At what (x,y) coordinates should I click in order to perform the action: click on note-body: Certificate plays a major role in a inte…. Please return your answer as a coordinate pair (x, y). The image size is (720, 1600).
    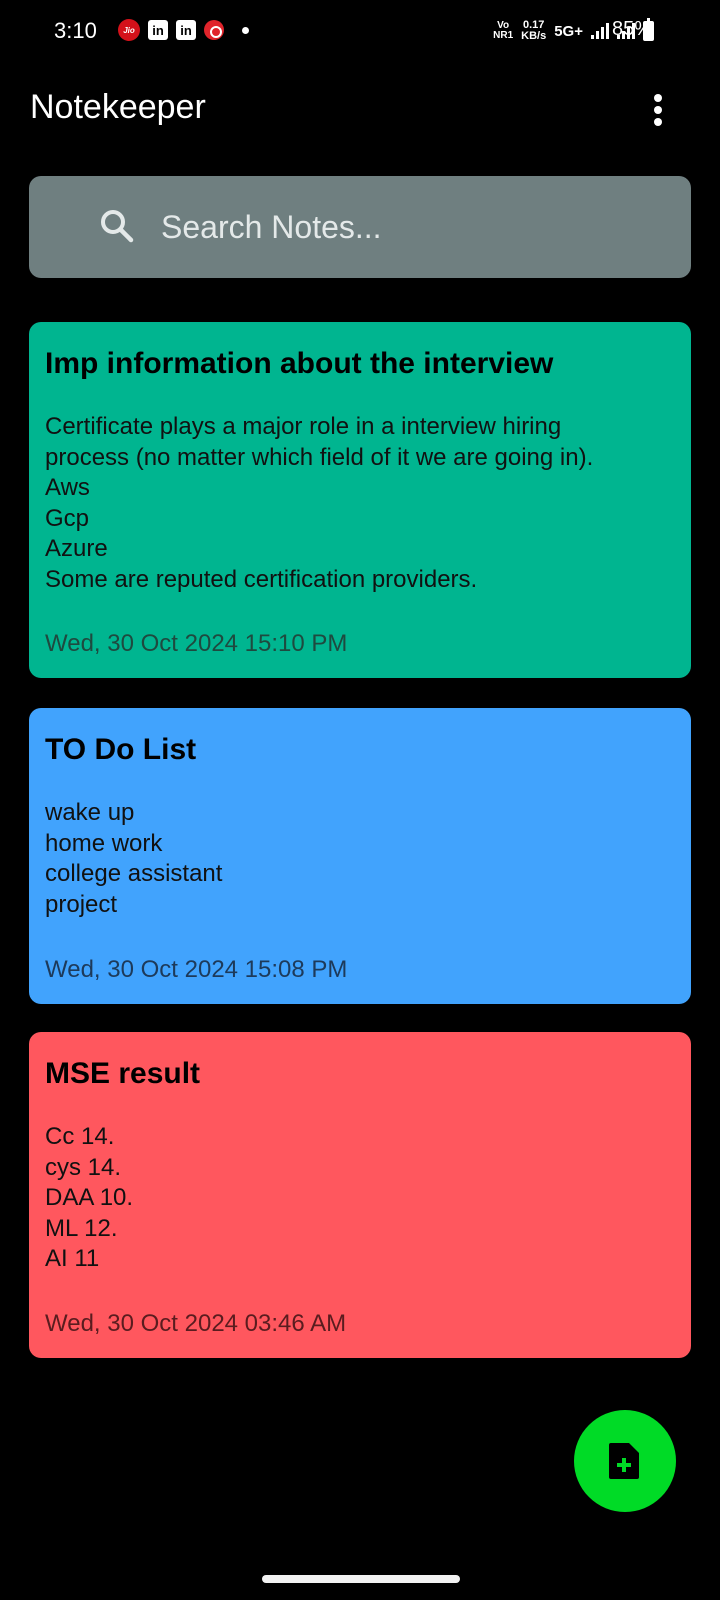
    Looking at the image, I should click on (319, 503).